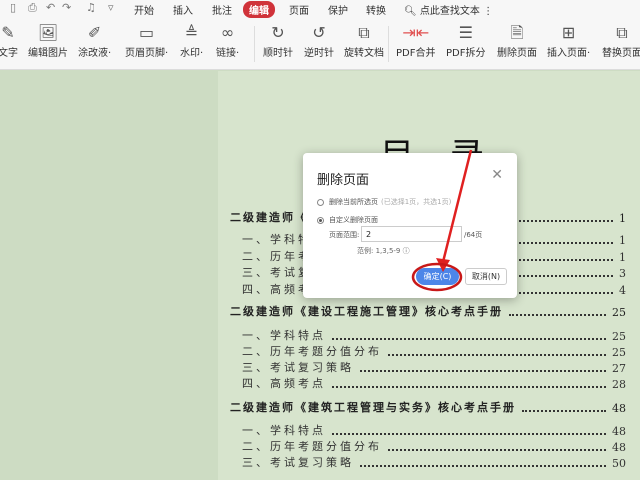 The image size is (640, 480). What do you see at coordinates (457, 206) in the screenshot?
I see `annotation-arrow` at bounding box center [457, 206].